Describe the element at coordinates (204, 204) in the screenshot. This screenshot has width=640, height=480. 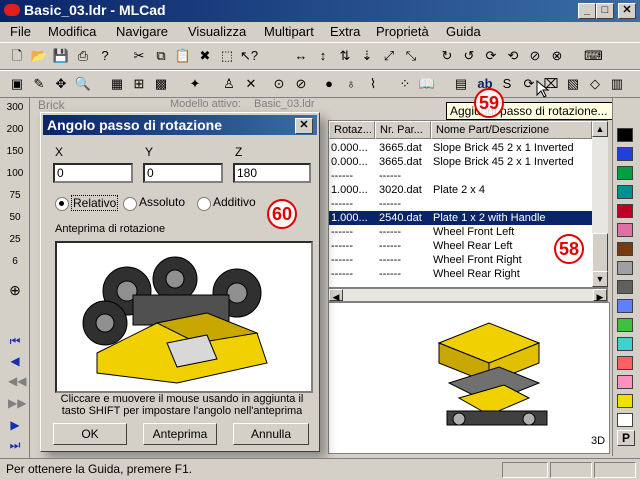
I see `additive-radio` at that location.